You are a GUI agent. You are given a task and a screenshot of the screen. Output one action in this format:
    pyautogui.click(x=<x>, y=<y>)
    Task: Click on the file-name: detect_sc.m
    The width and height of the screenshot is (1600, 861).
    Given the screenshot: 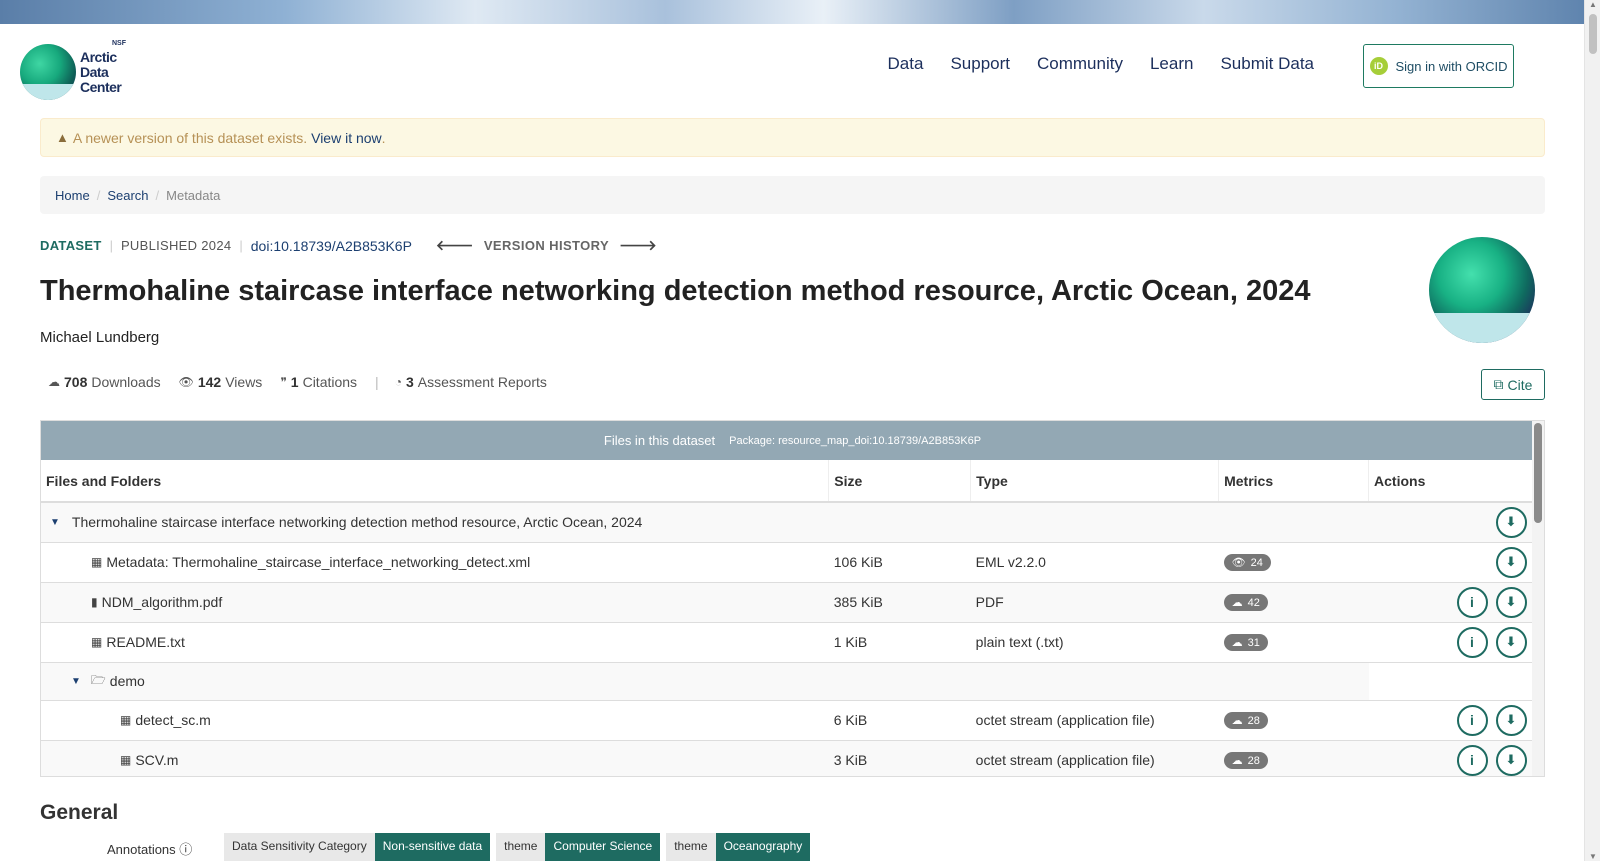 What is the action you would take?
    pyautogui.click(x=172, y=720)
    